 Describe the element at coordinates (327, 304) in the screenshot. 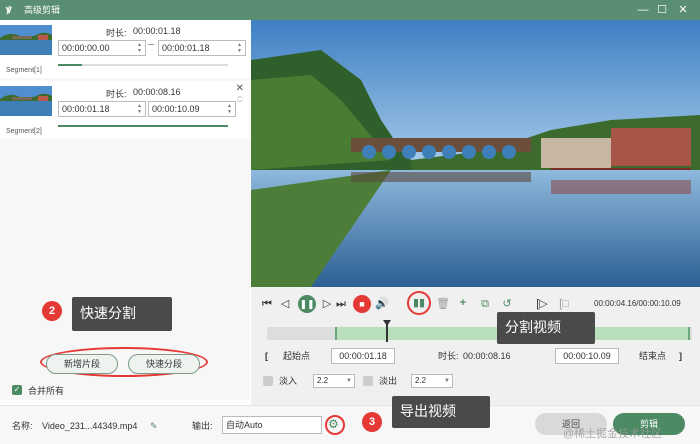

I see `next-frame-icon: ▷` at that location.